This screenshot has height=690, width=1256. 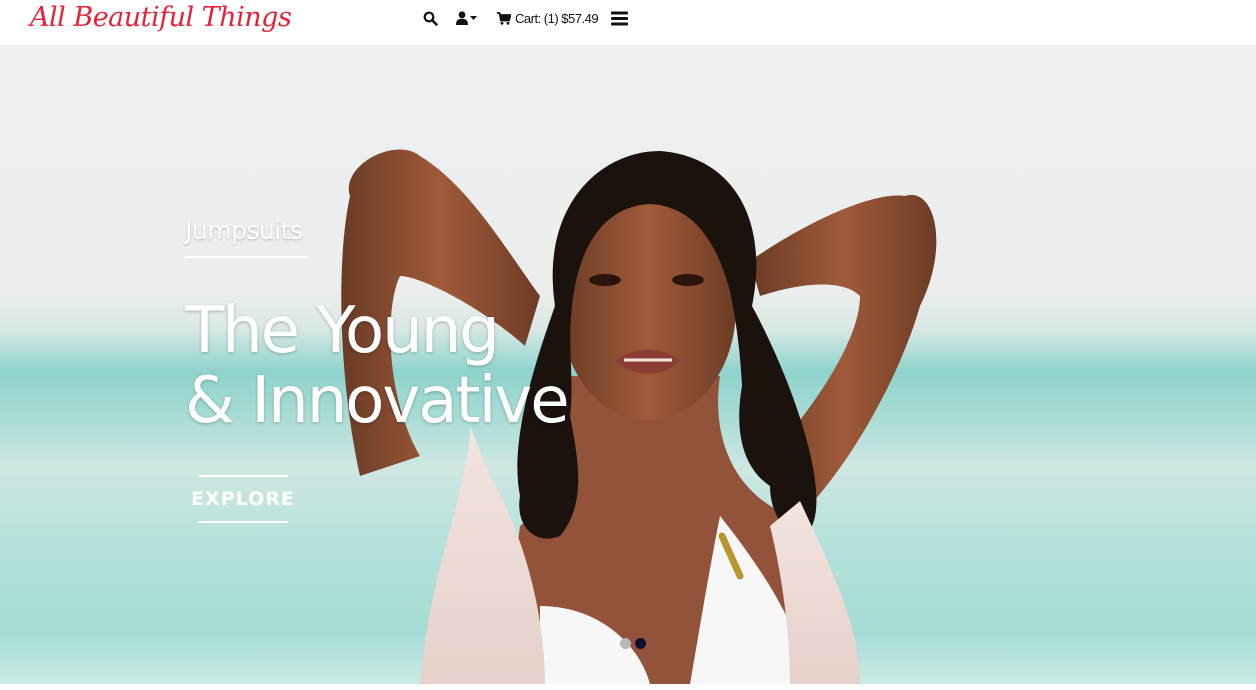 I want to click on cart-icon, so click(x=504, y=18).